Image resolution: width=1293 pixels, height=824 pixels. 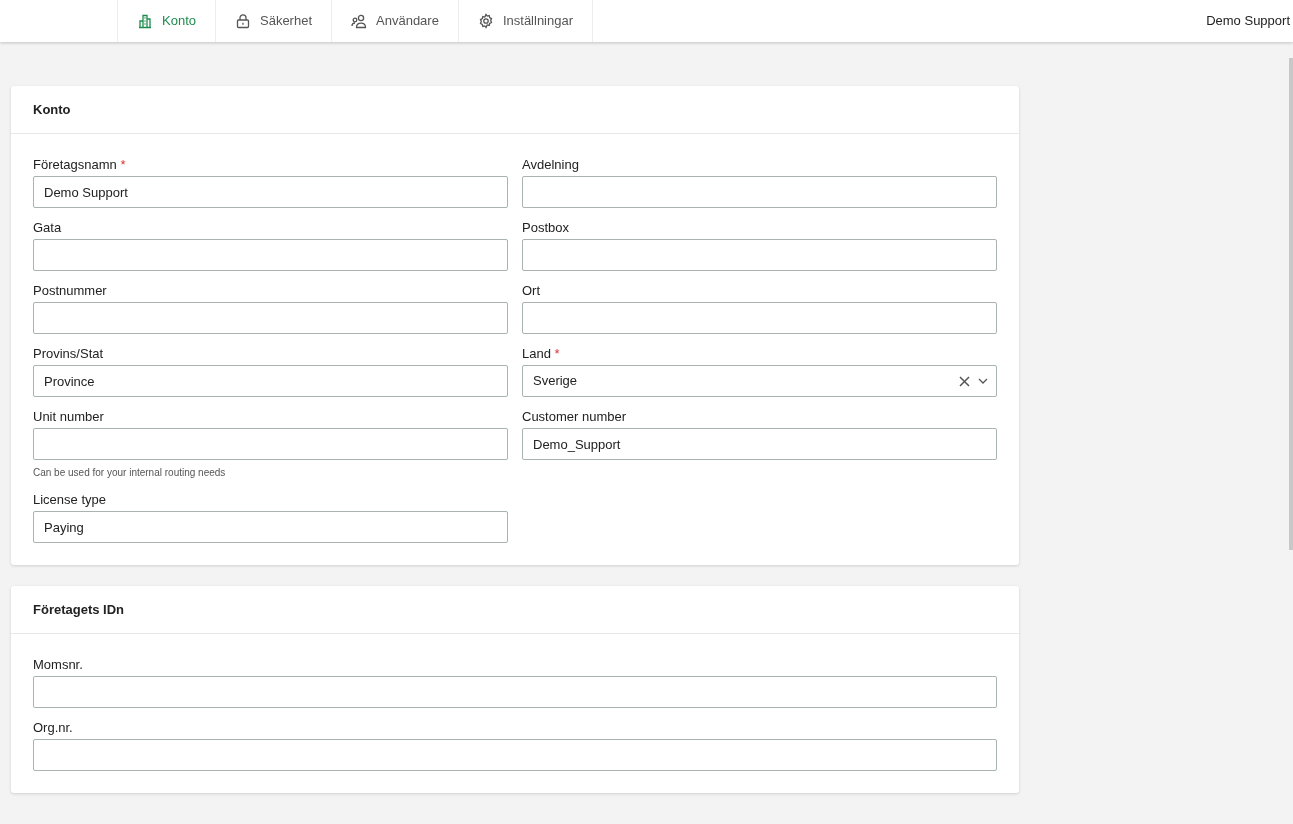 I want to click on field-label: License type, so click(x=70, y=499).